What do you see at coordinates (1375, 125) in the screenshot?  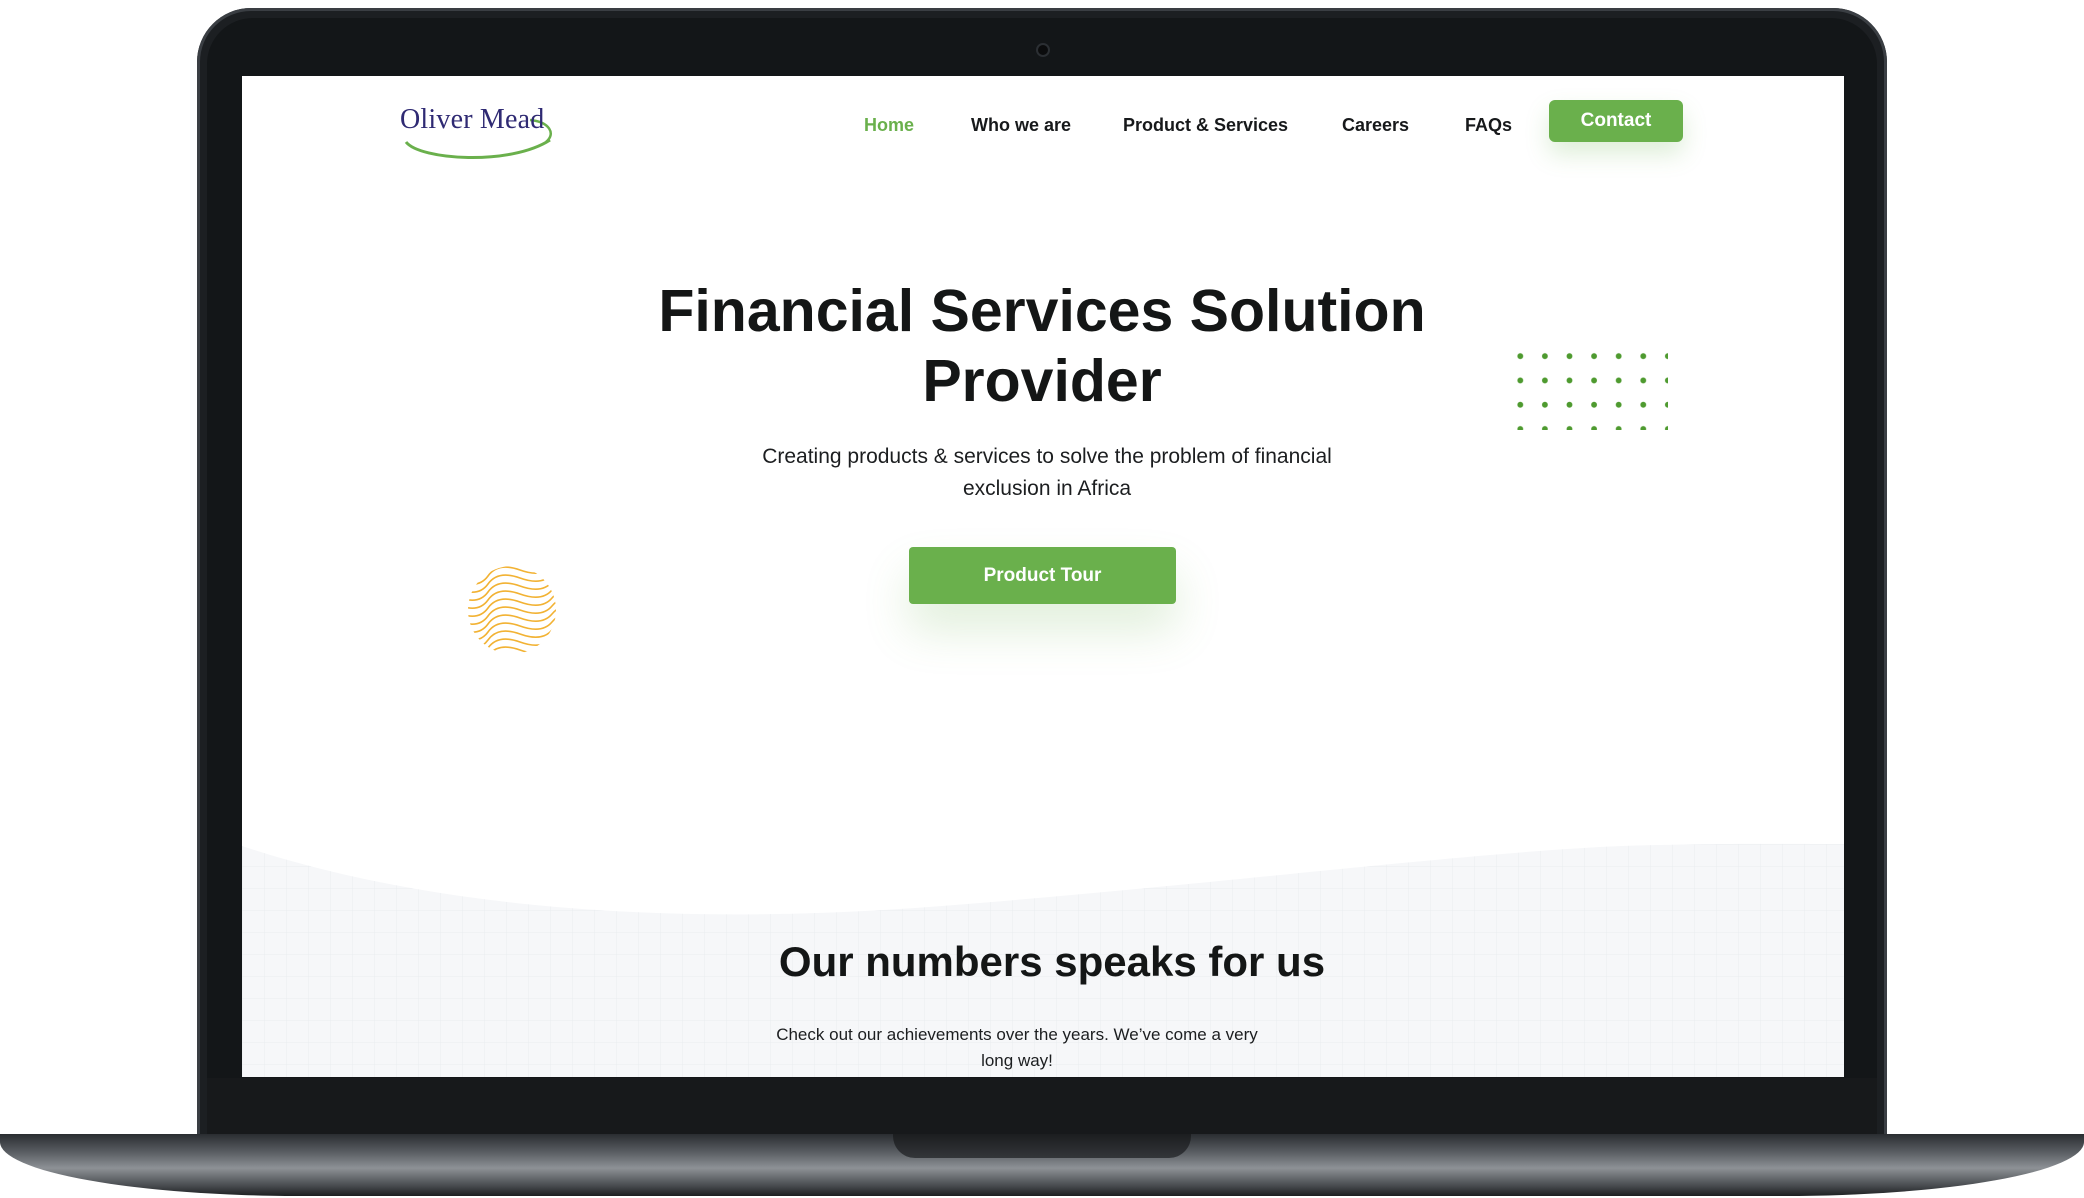 I see `nav-item-careers: Careers` at bounding box center [1375, 125].